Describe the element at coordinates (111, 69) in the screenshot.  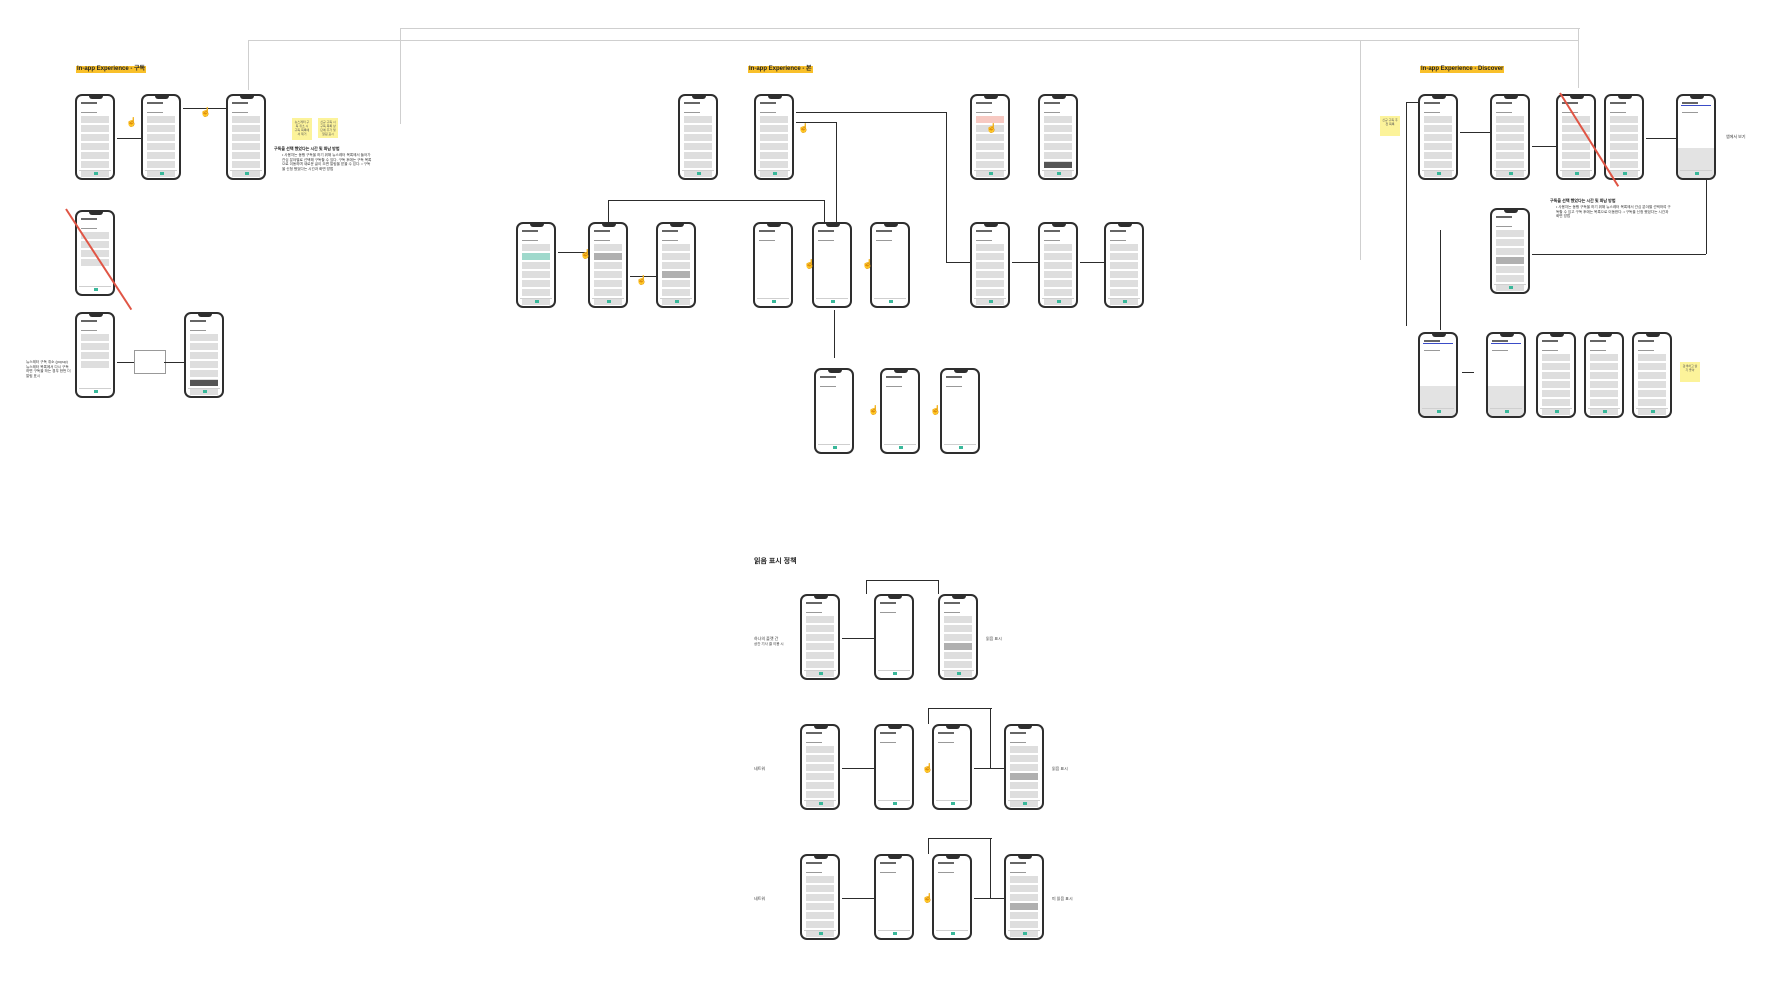
I see `section-title-subscribe: In-app Experience - 구독` at that location.